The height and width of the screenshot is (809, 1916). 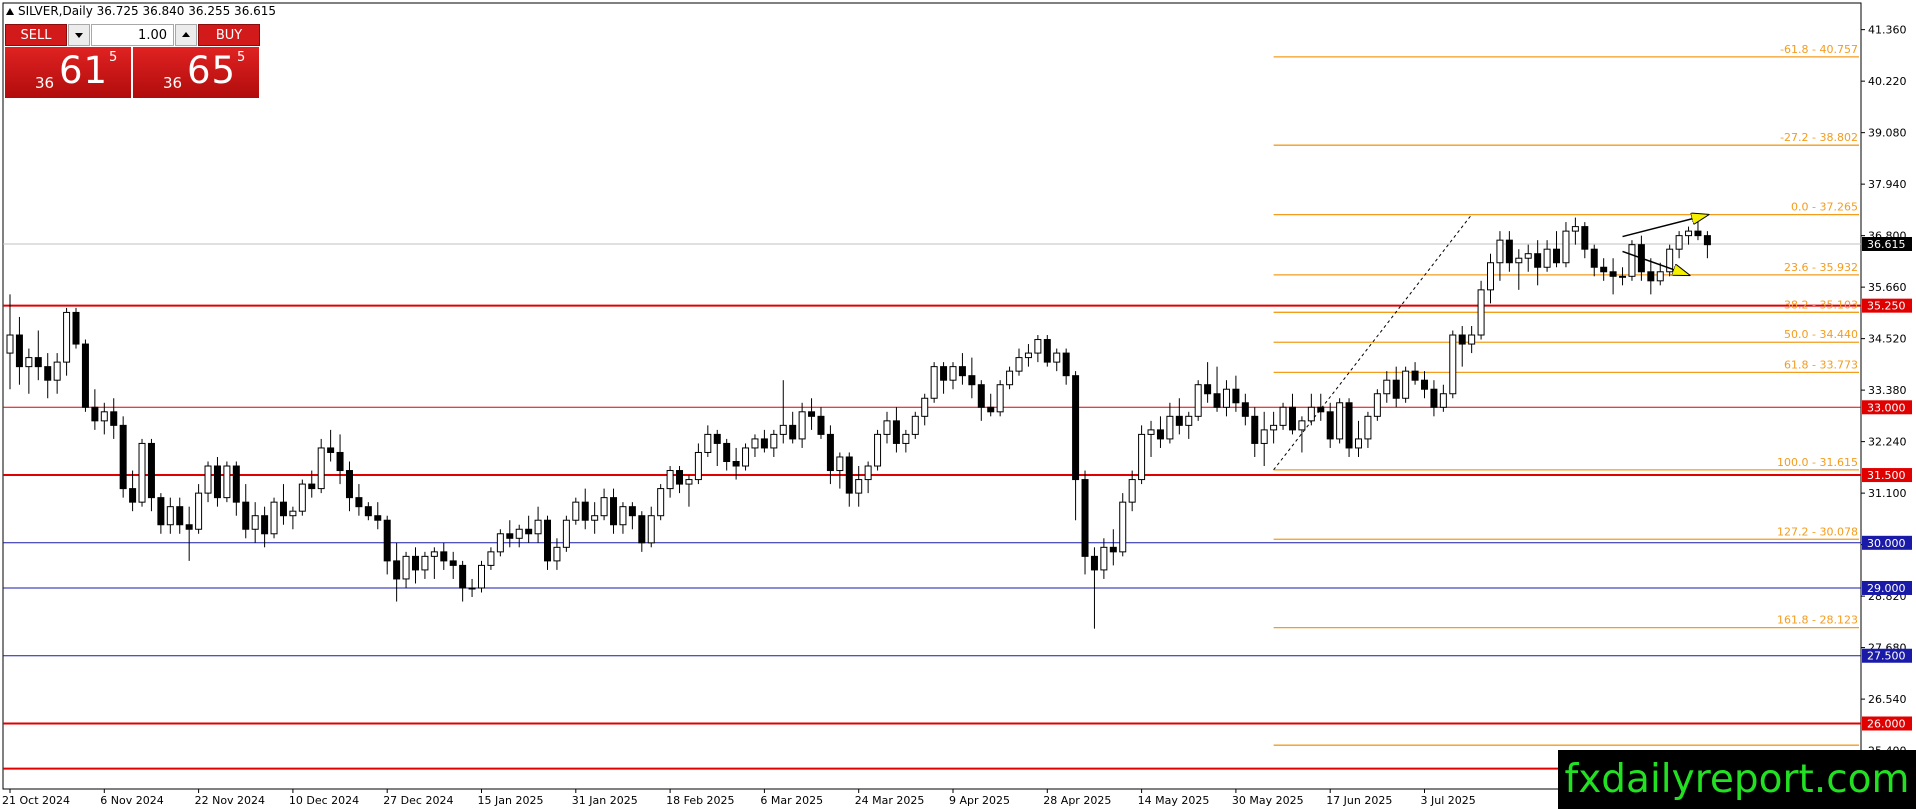 What do you see at coordinates (10, 11) in the screenshot?
I see `collapse-triangle-icon` at bounding box center [10, 11].